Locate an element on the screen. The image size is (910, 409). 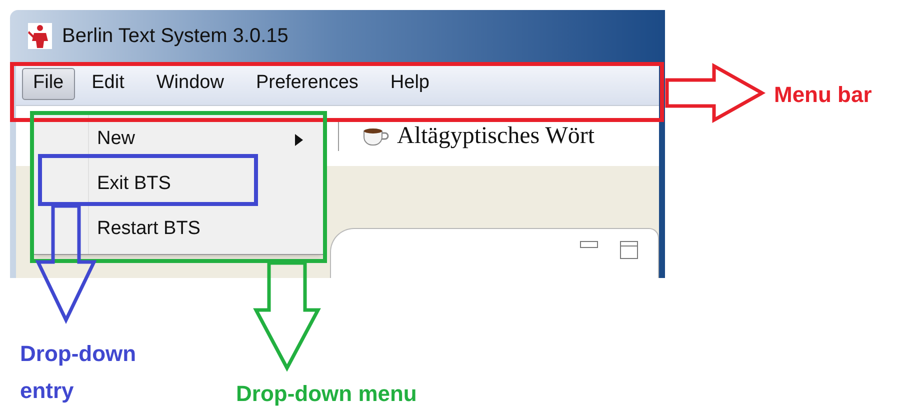
minimize-icon is located at coordinates (589, 245).